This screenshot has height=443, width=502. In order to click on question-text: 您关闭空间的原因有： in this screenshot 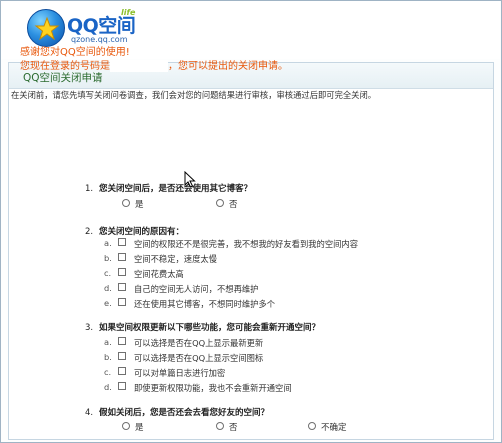, I will do `click(142, 232)`.